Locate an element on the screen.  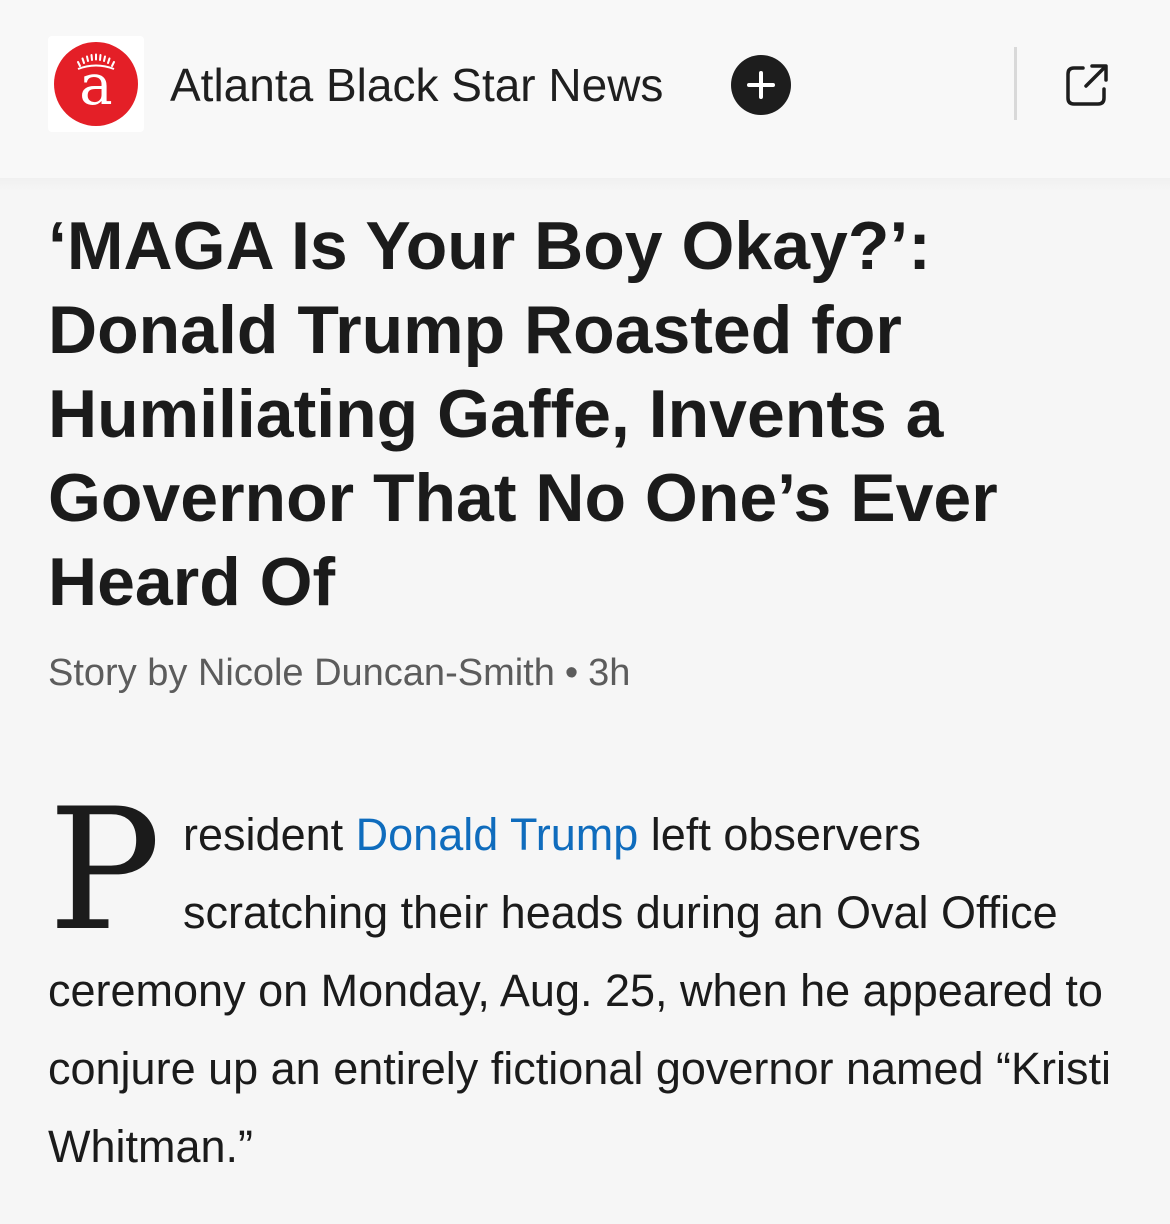
logo-letter: a is located at coordinates (96, 85).